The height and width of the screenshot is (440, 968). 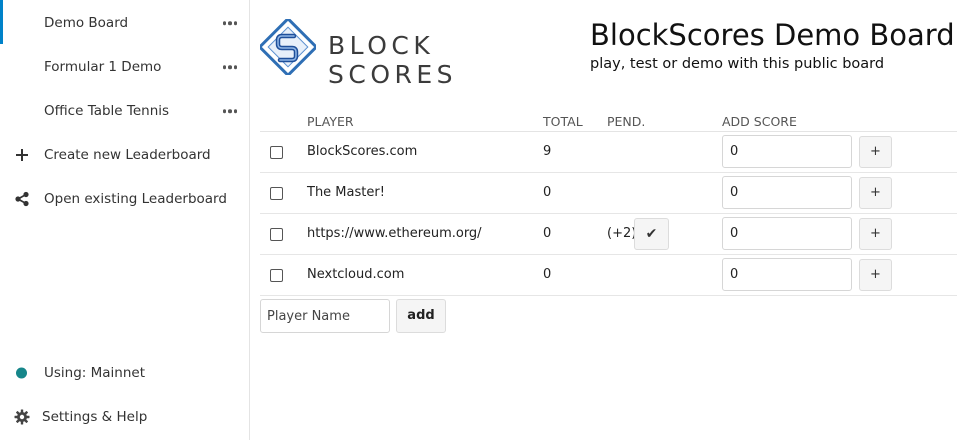 What do you see at coordinates (22, 155) in the screenshot?
I see `plus-icon` at bounding box center [22, 155].